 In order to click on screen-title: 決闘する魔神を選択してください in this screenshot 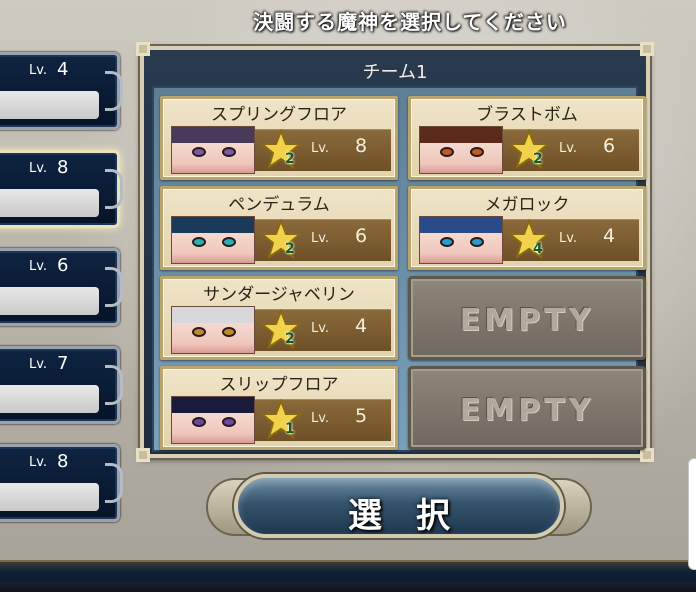, I will do `click(410, 22)`.